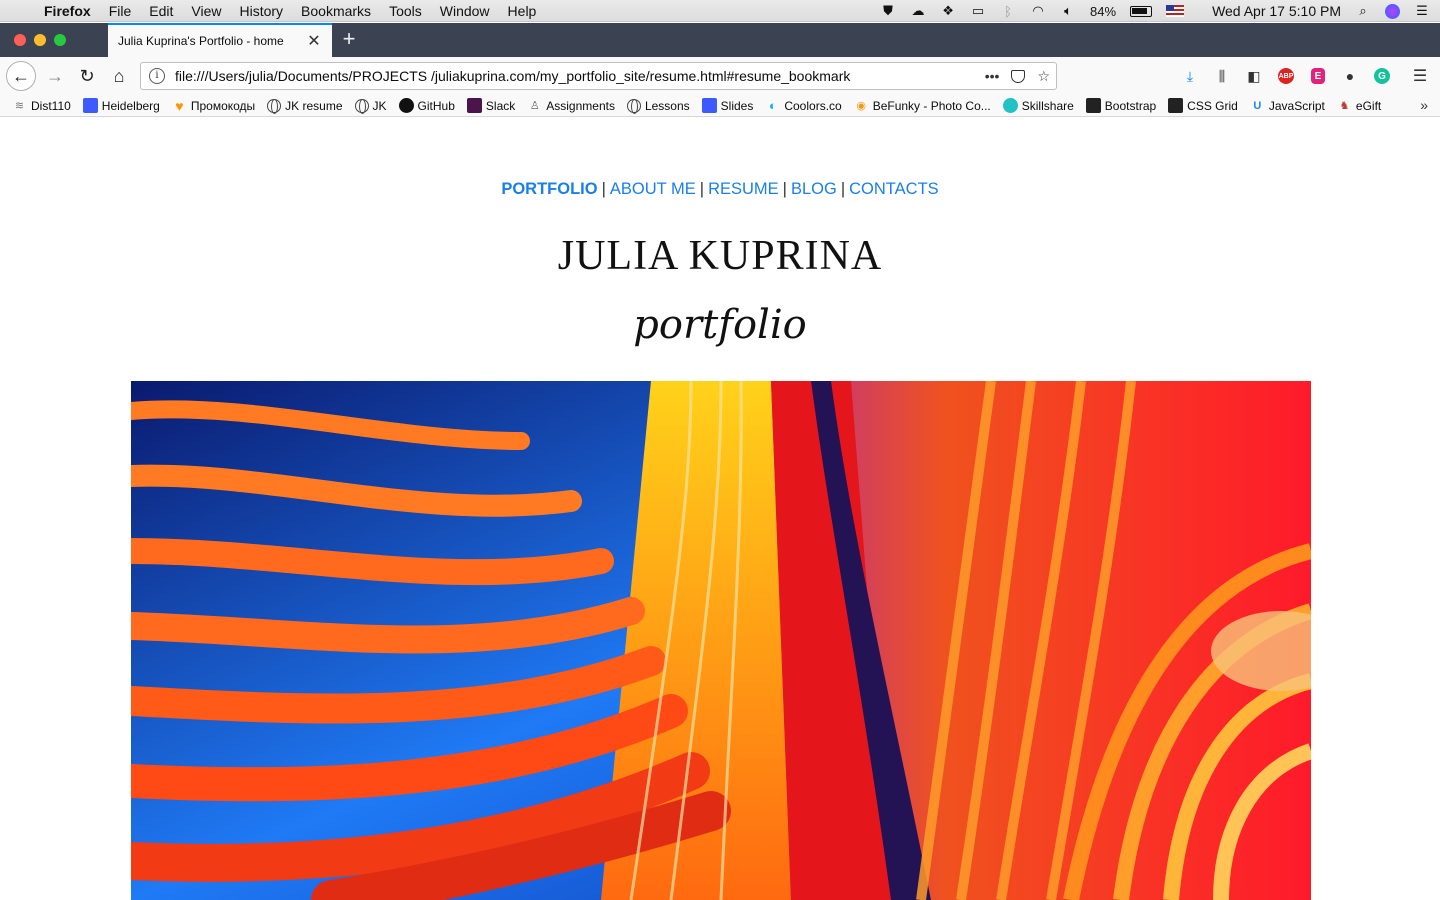  What do you see at coordinates (1130, 105) in the screenshot?
I see `bookmark-label: Bootstrap` at bounding box center [1130, 105].